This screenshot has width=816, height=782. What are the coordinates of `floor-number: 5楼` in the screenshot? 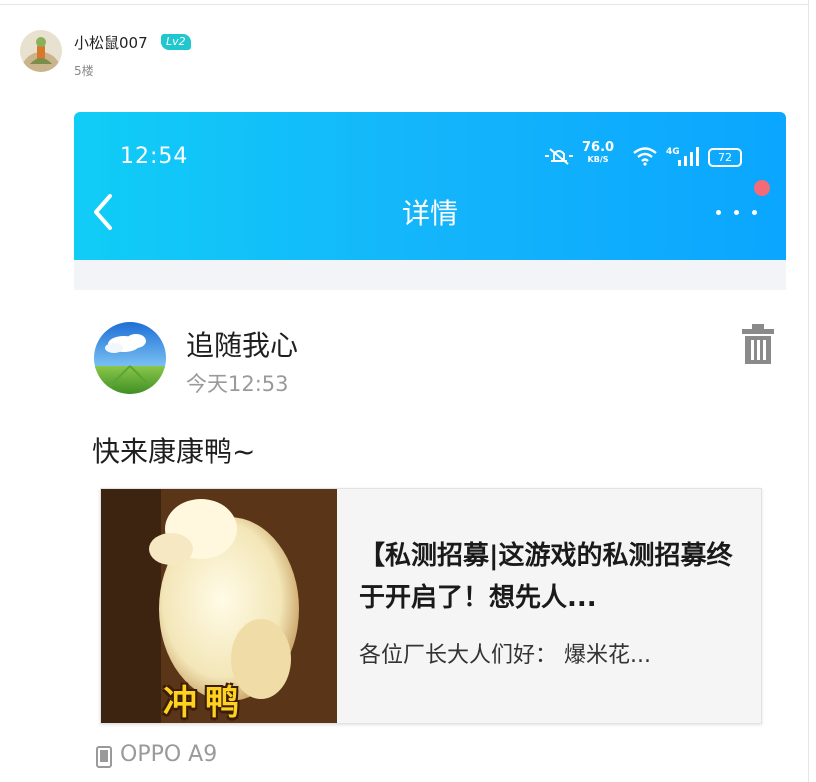 It's located at (84, 71).